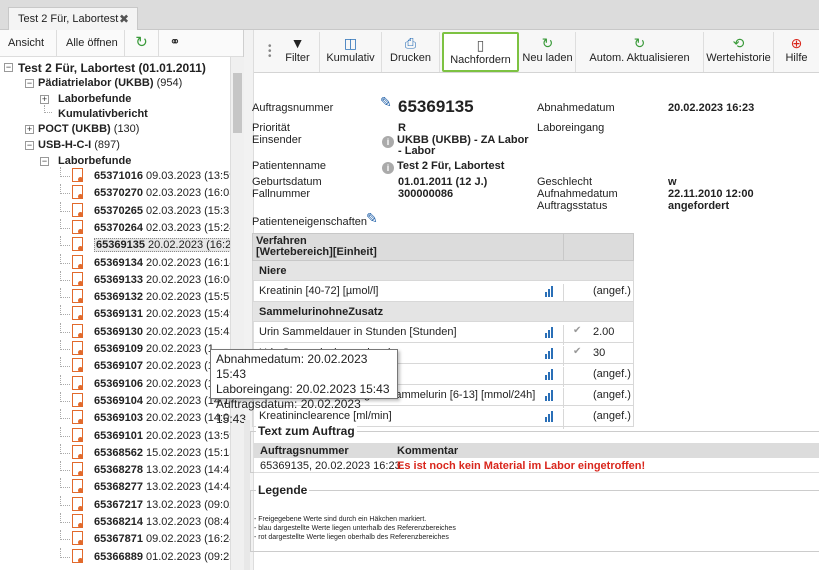 This screenshot has height=570, width=819. I want to click on view-button: Ansicht, so click(28, 43).